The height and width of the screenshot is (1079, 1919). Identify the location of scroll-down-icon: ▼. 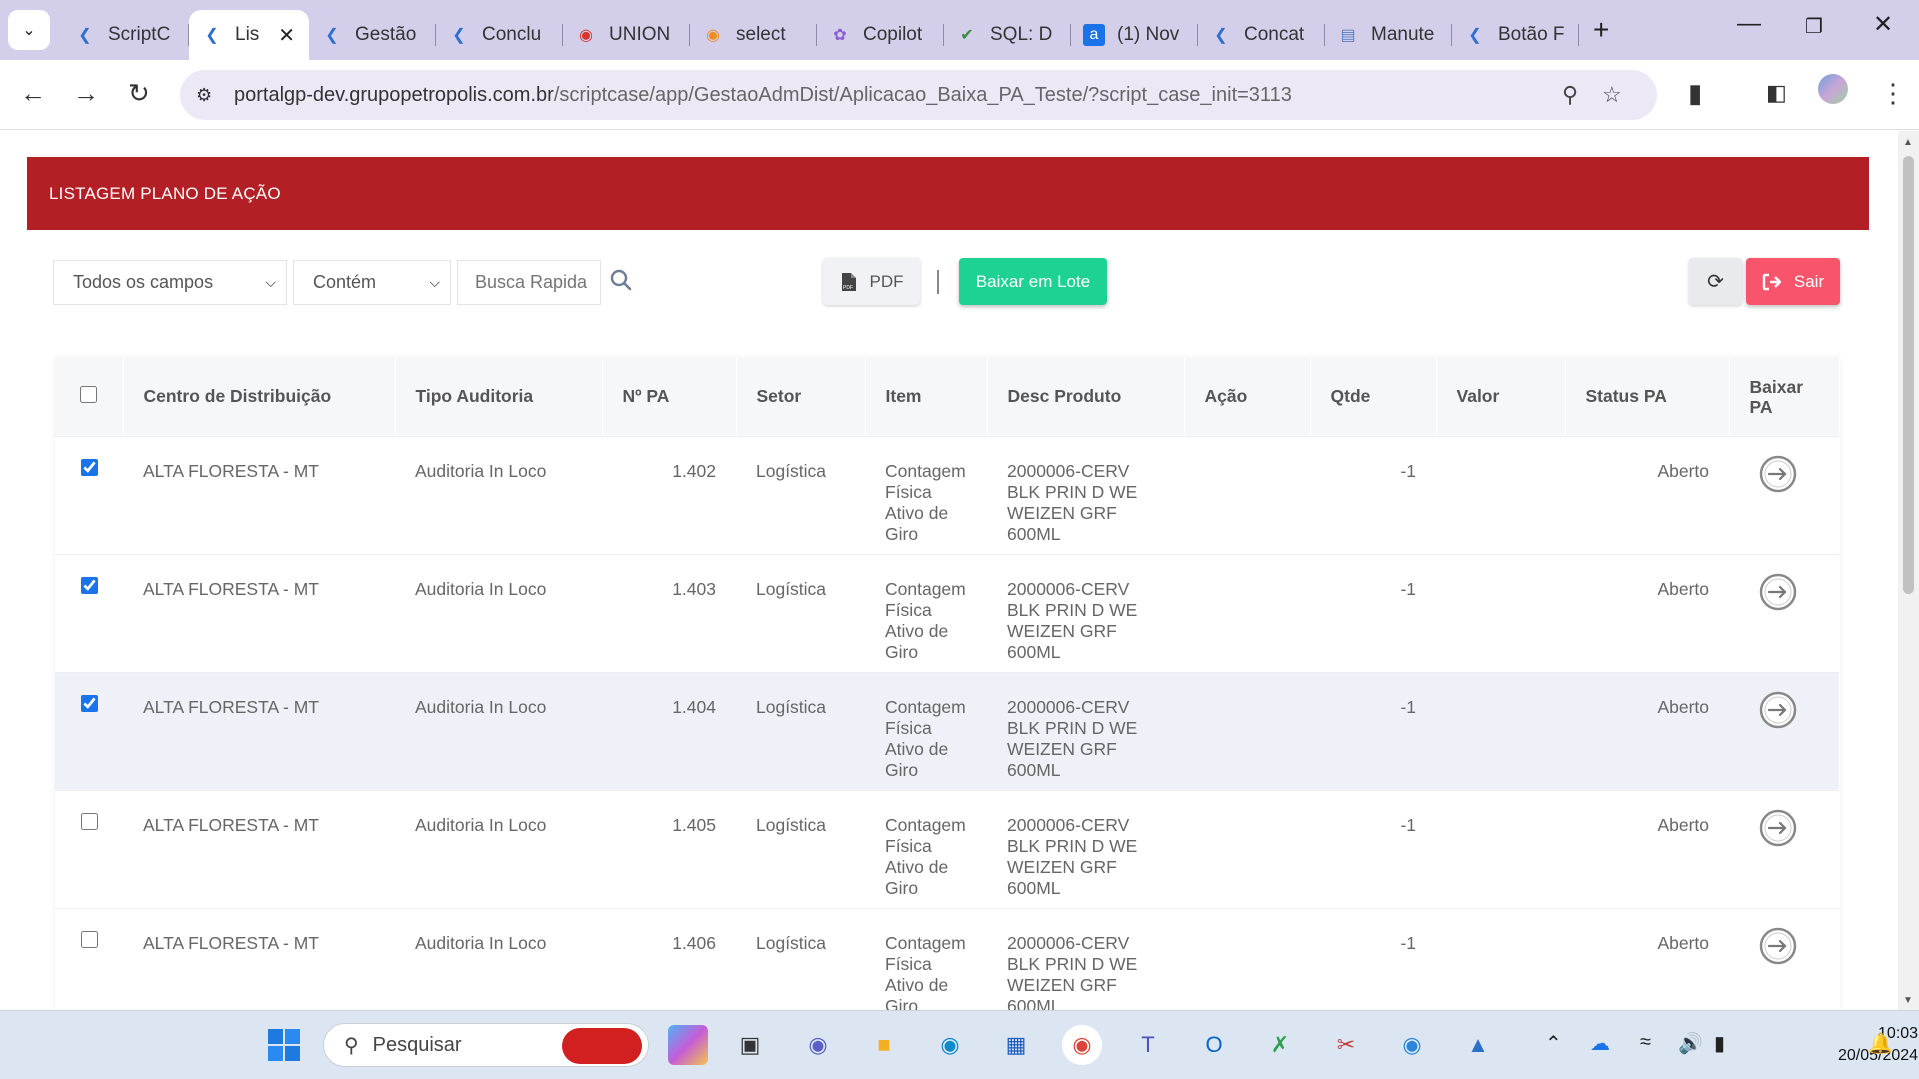
(1908, 1000).